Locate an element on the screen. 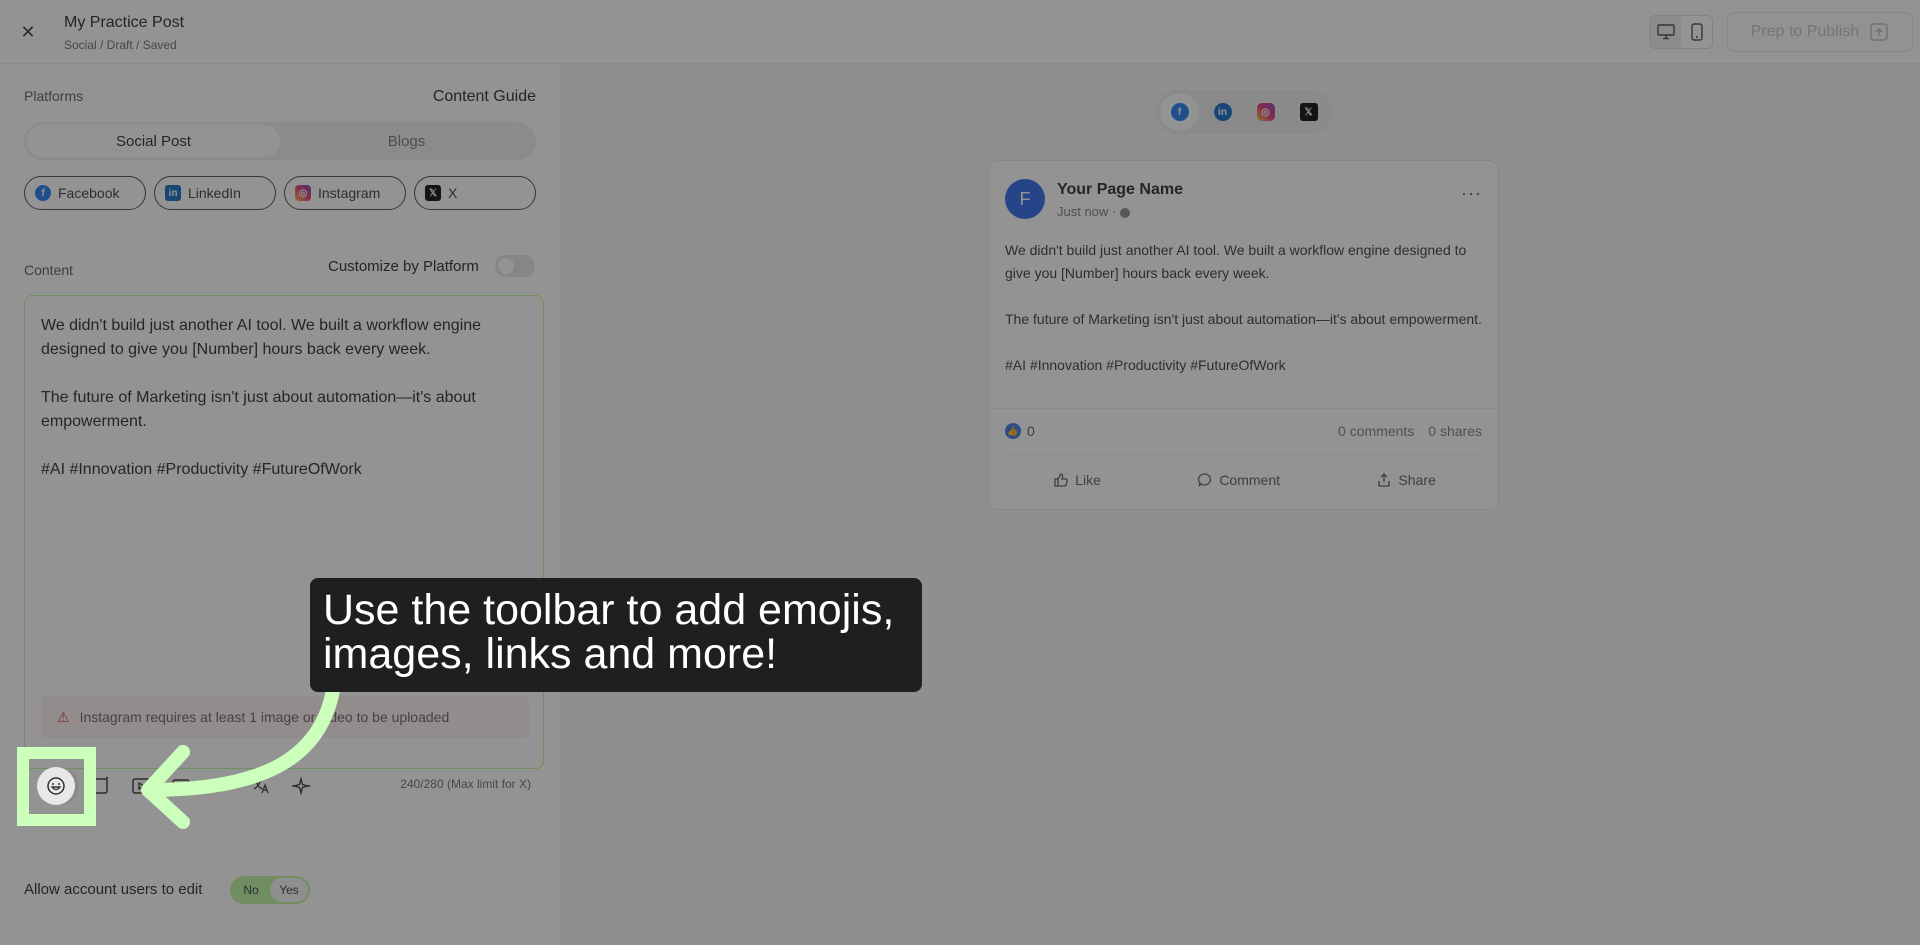 Image resolution: width=1920 pixels, height=945 pixels. tooltip-arrow is located at coordinates (240, 756).